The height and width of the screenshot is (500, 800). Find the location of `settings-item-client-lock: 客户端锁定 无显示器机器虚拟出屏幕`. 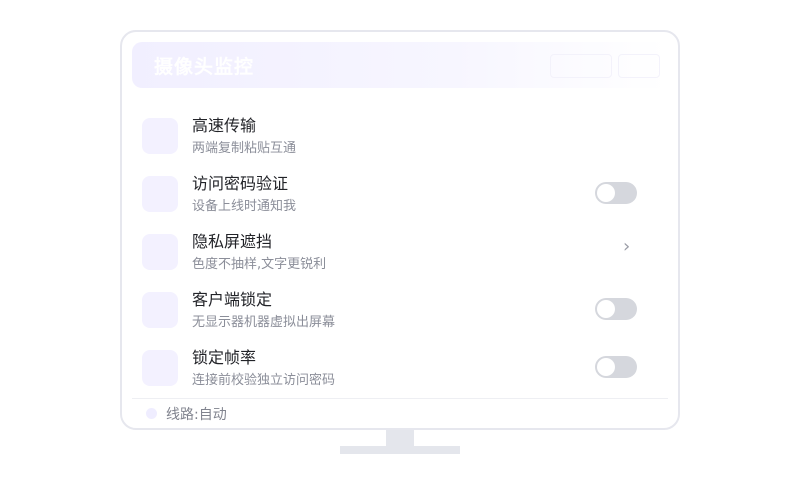

settings-item-client-lock: 客户端锁定 无显示器机器虚拟出屏幕 is located at coordinates (392, 309).